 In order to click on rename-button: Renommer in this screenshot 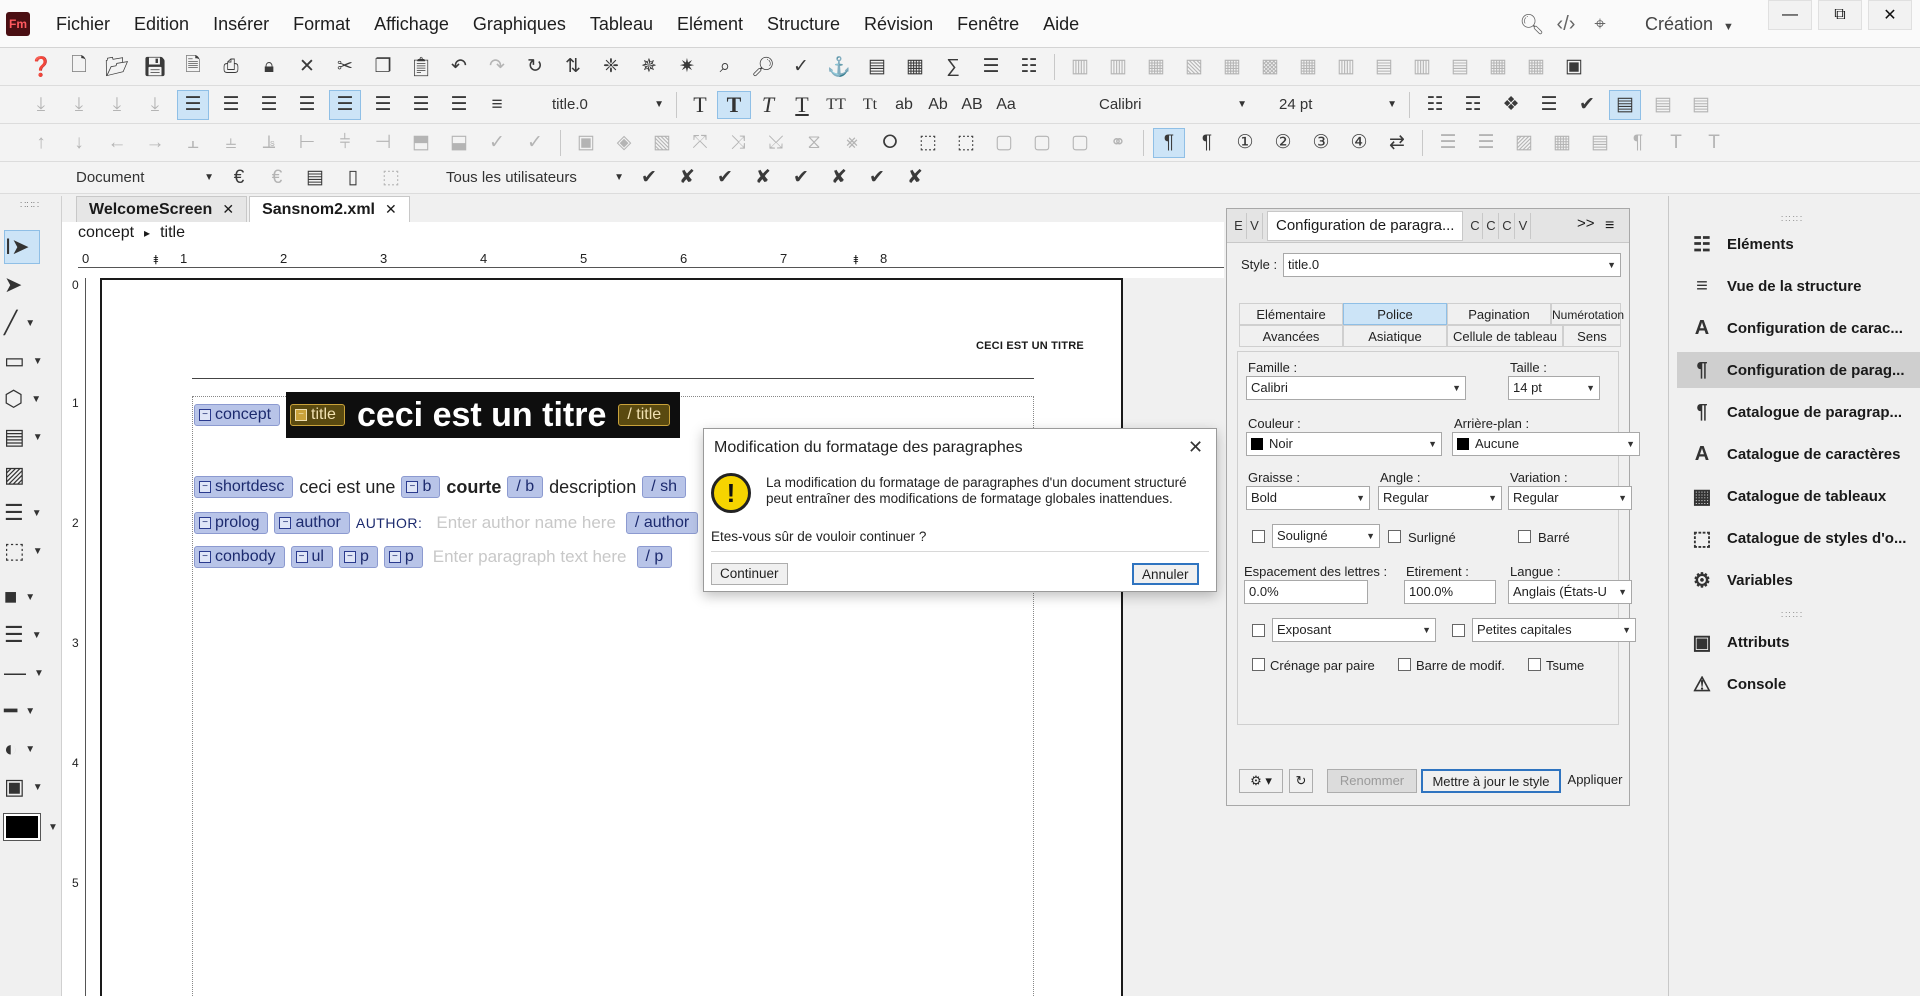, I will do `click(1372, 781)`.